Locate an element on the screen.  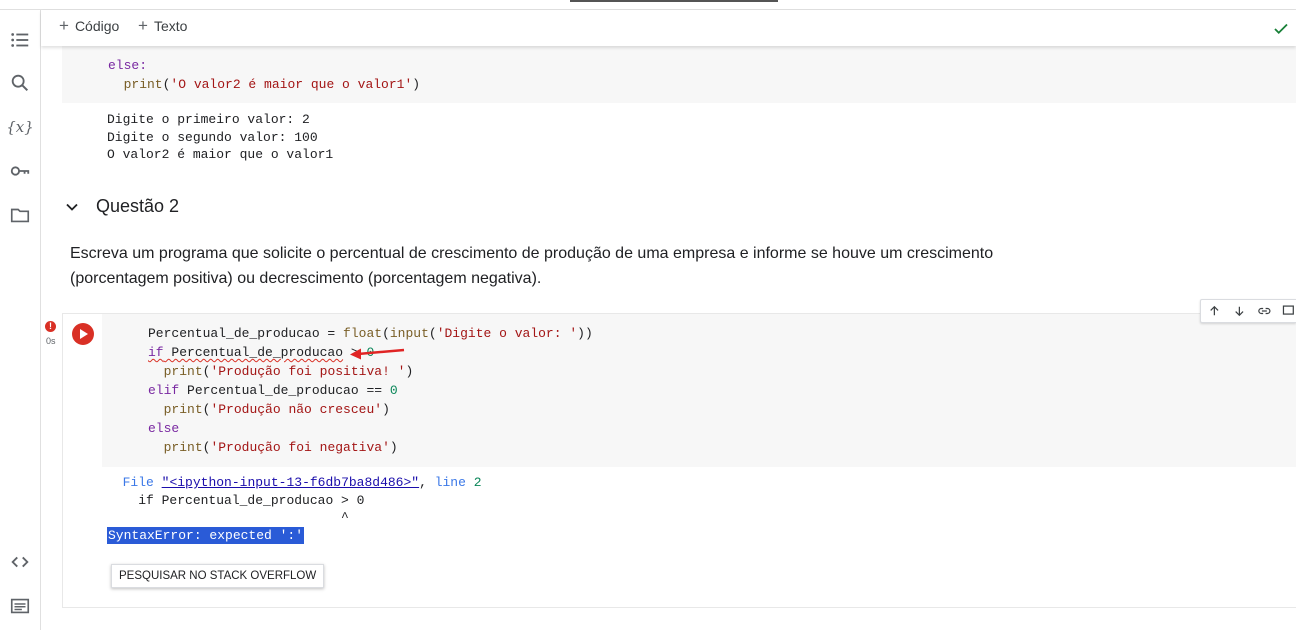
top-edge is located at coordinates (648, 5).